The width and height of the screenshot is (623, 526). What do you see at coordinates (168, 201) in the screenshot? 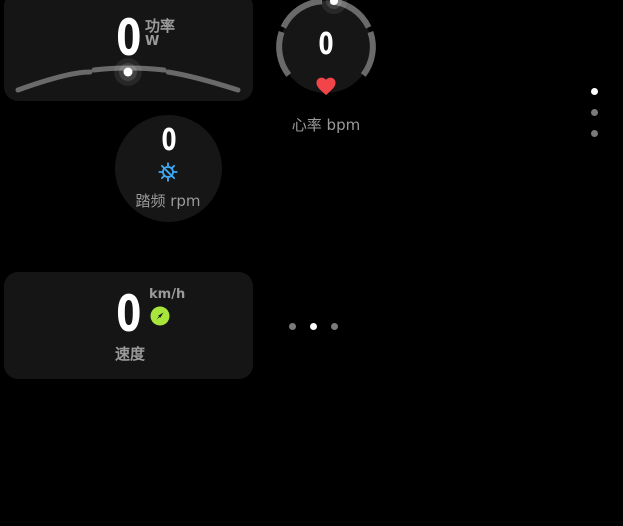
I see `cadence-label: 踏频 rpm` at bounding box center [168, 201].